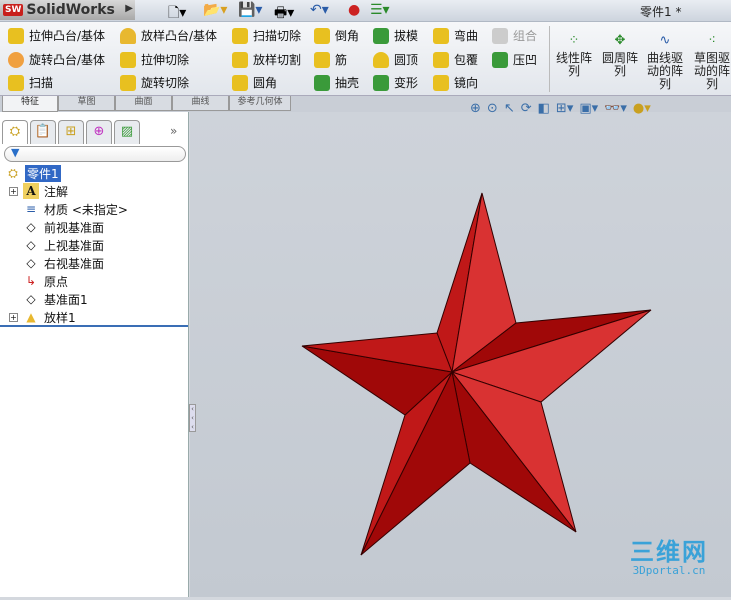  What do you see at coordinates (574, 40) in the screenshot?
I see `linear-pattern-icon: ⁘` at bounding box center [574, 40].